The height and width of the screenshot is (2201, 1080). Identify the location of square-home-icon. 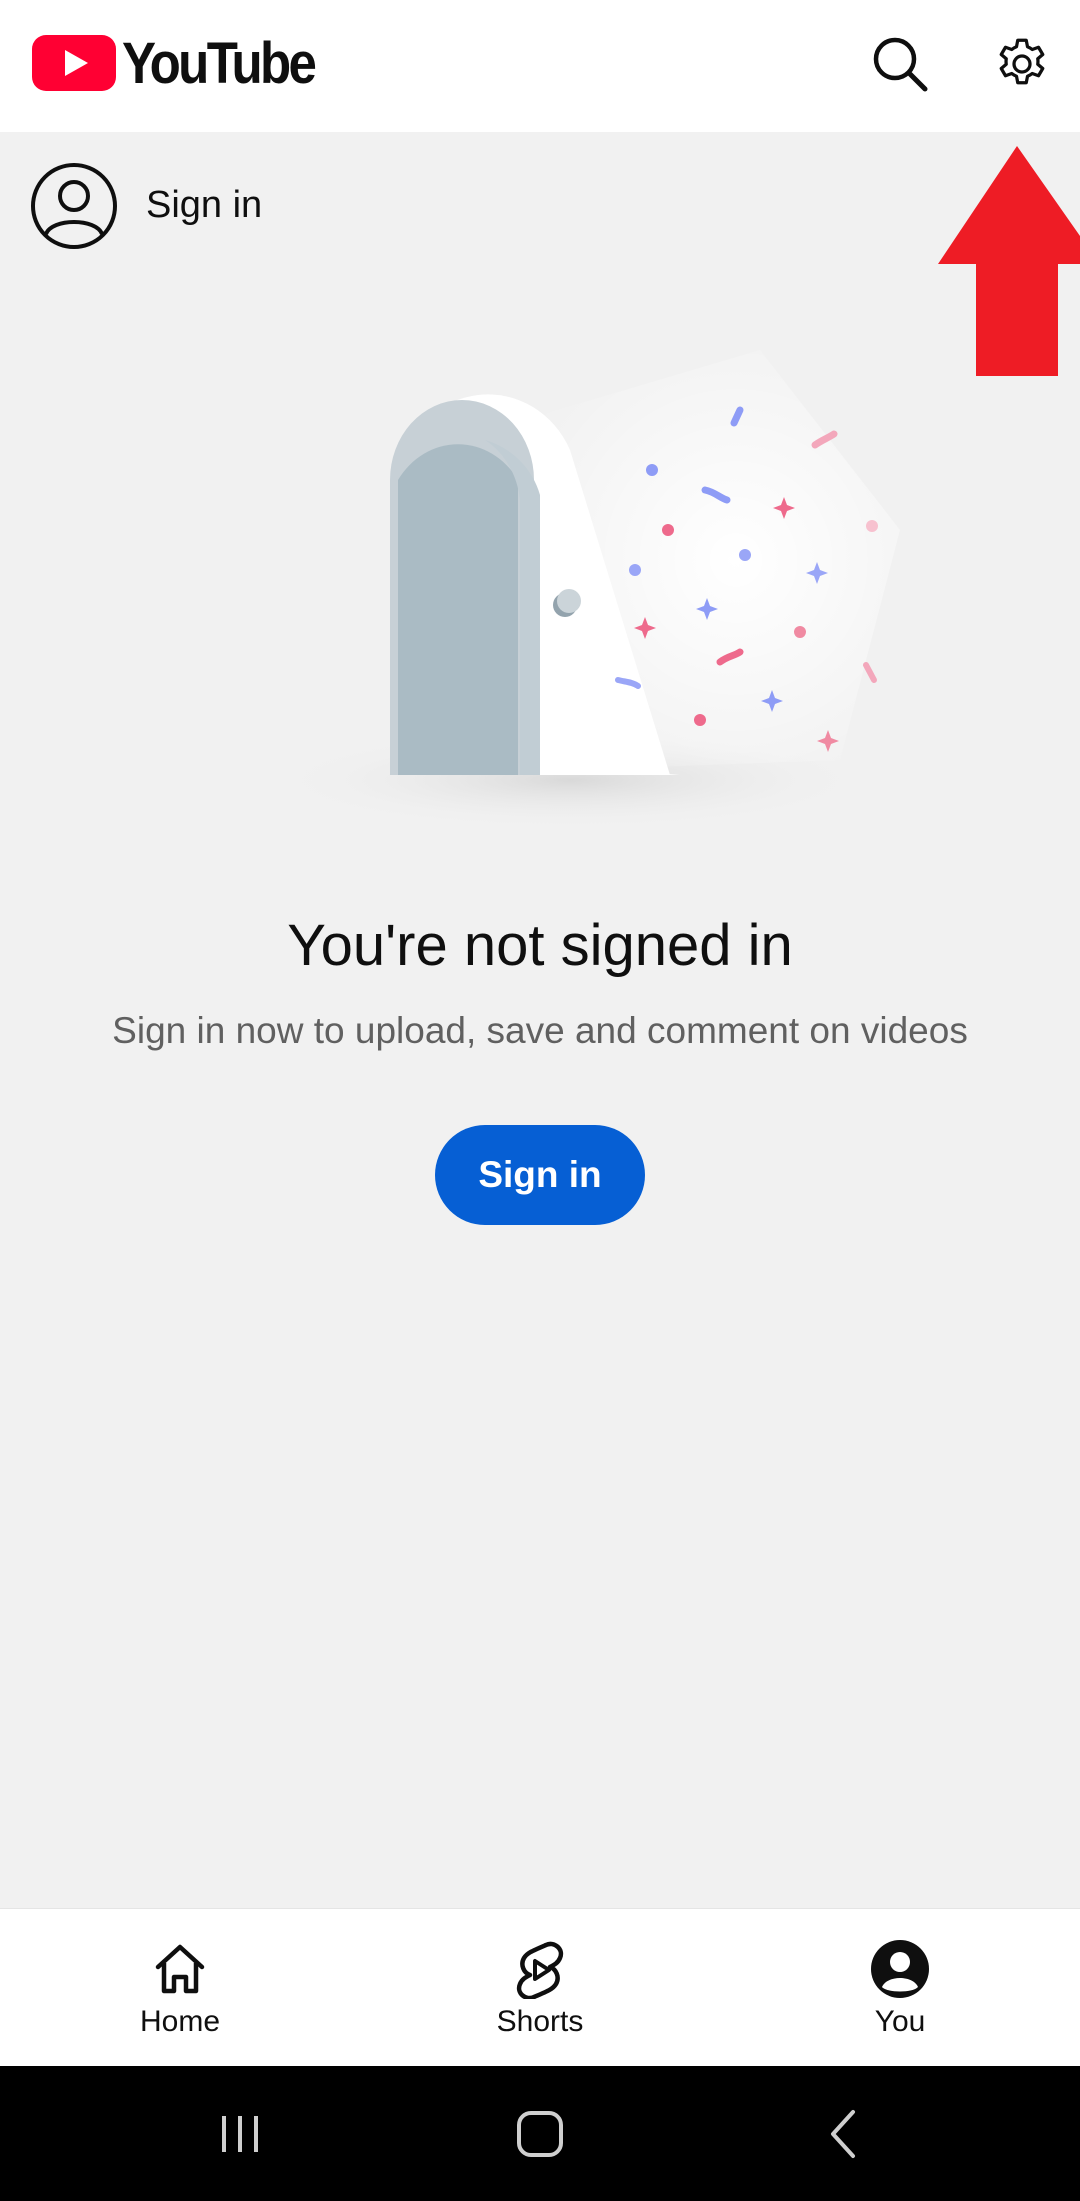
(540, 2134).